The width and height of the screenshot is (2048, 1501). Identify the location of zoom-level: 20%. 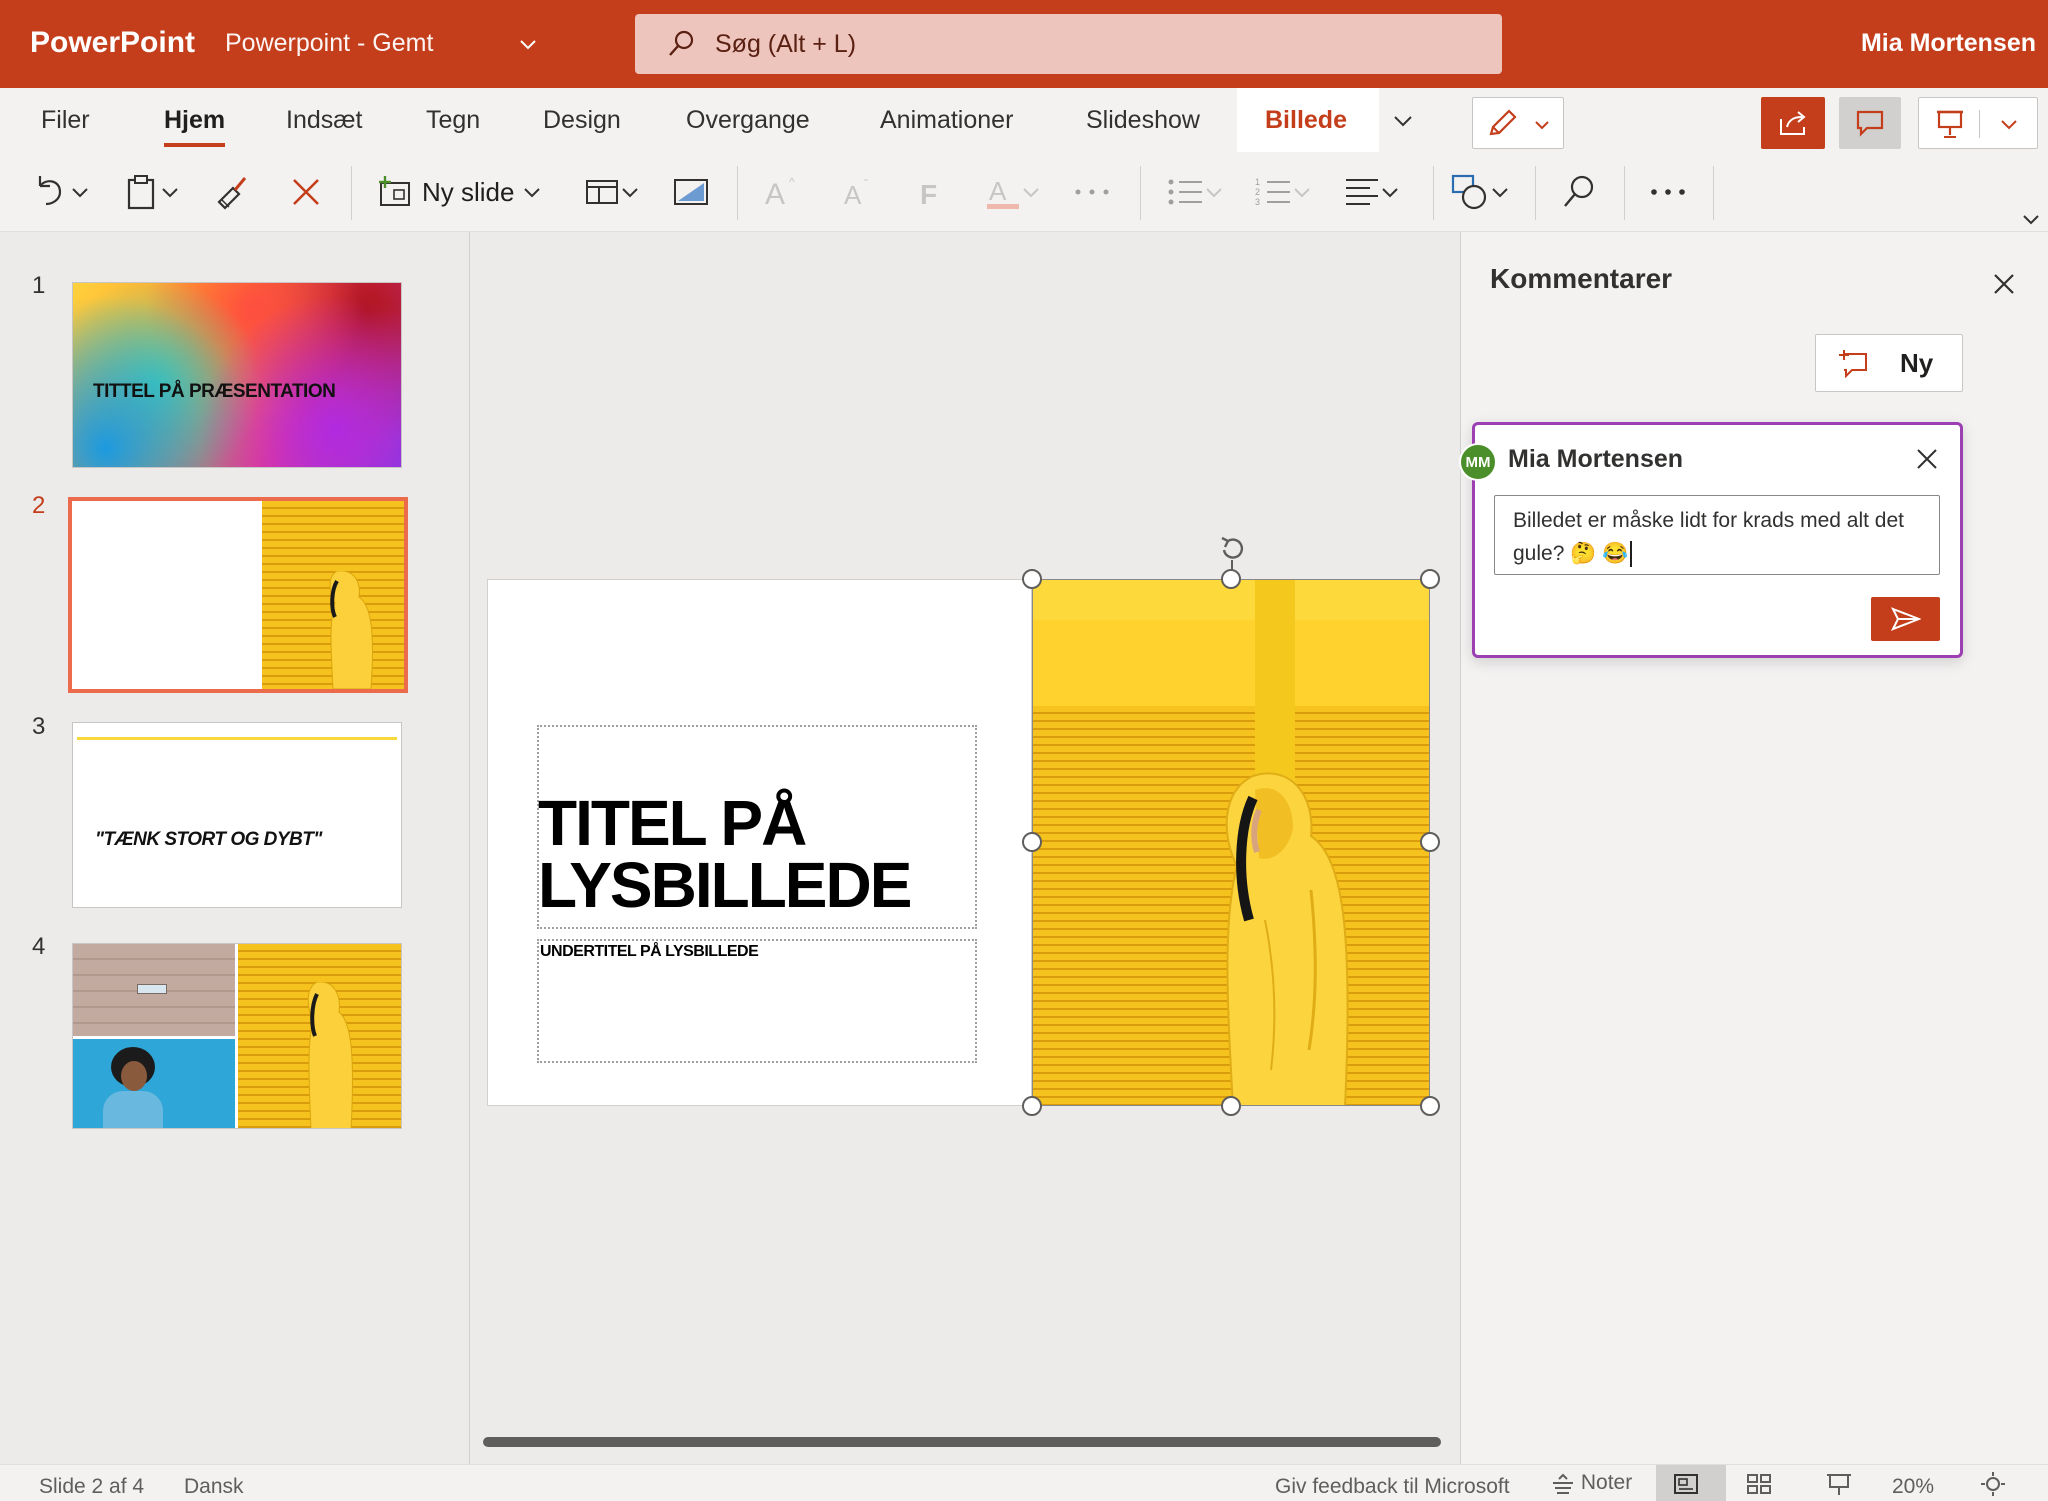
(1913, 1487).